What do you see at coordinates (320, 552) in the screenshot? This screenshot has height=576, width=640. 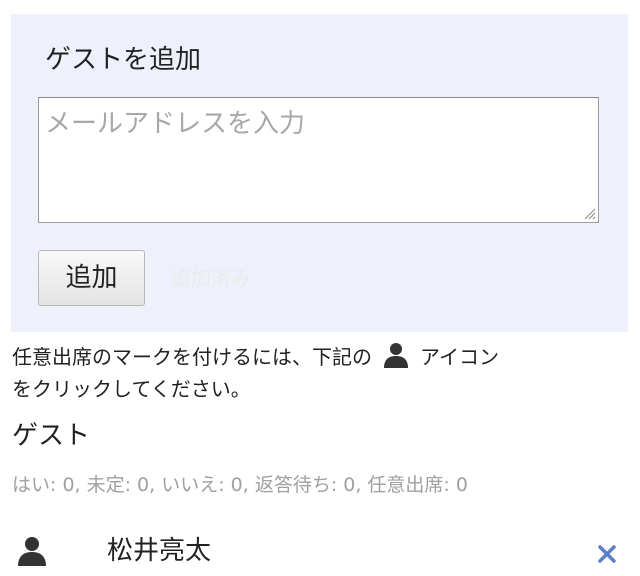 I see `guest-row: 松井亮太` at bounding box center [320, 552].